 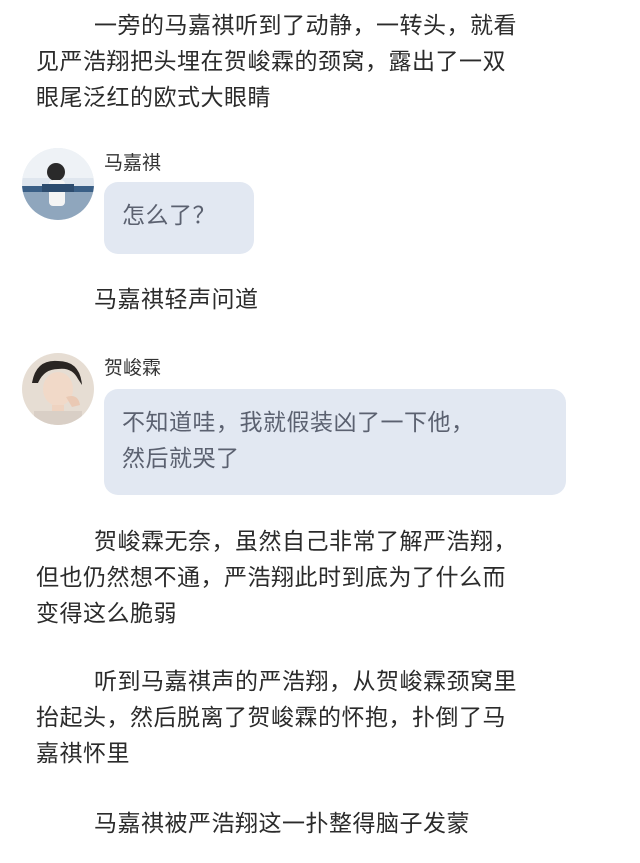 What do you see at coordinates (282, 824) in the screenshot?
I see `narration-line: 马嘉祺被严浩翔这一扑整得脑子发蒙` at bounding box center [282, 824].